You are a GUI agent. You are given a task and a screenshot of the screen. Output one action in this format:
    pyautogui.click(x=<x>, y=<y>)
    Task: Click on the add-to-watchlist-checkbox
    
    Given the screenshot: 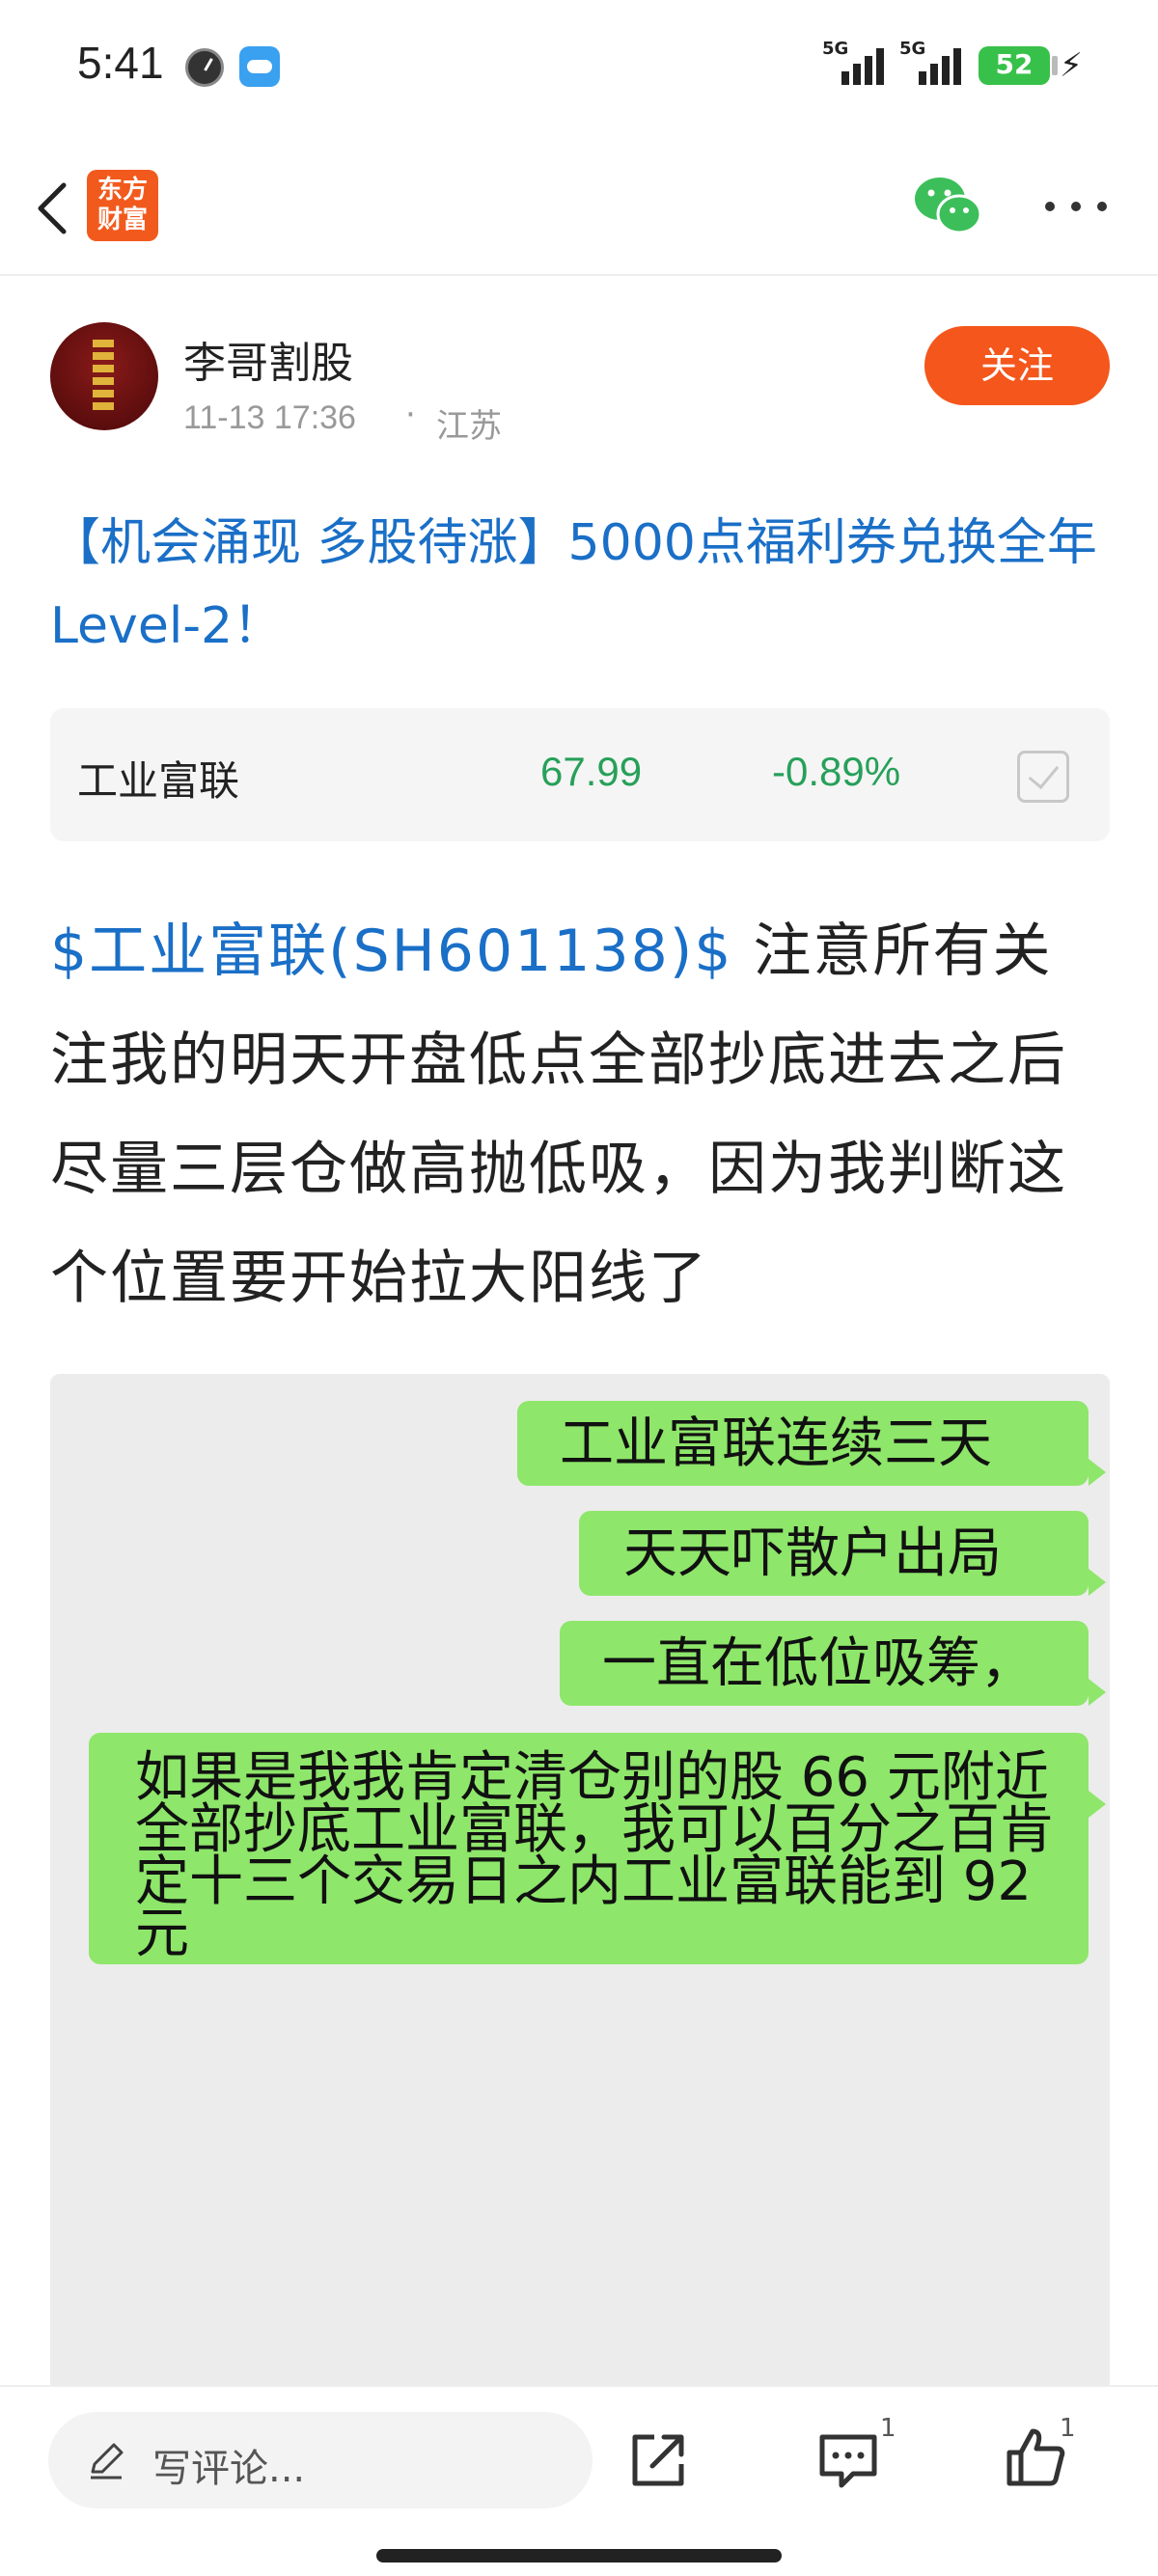 What is the action you would take?
    pyautogui.click(x=1043, y=777)
    